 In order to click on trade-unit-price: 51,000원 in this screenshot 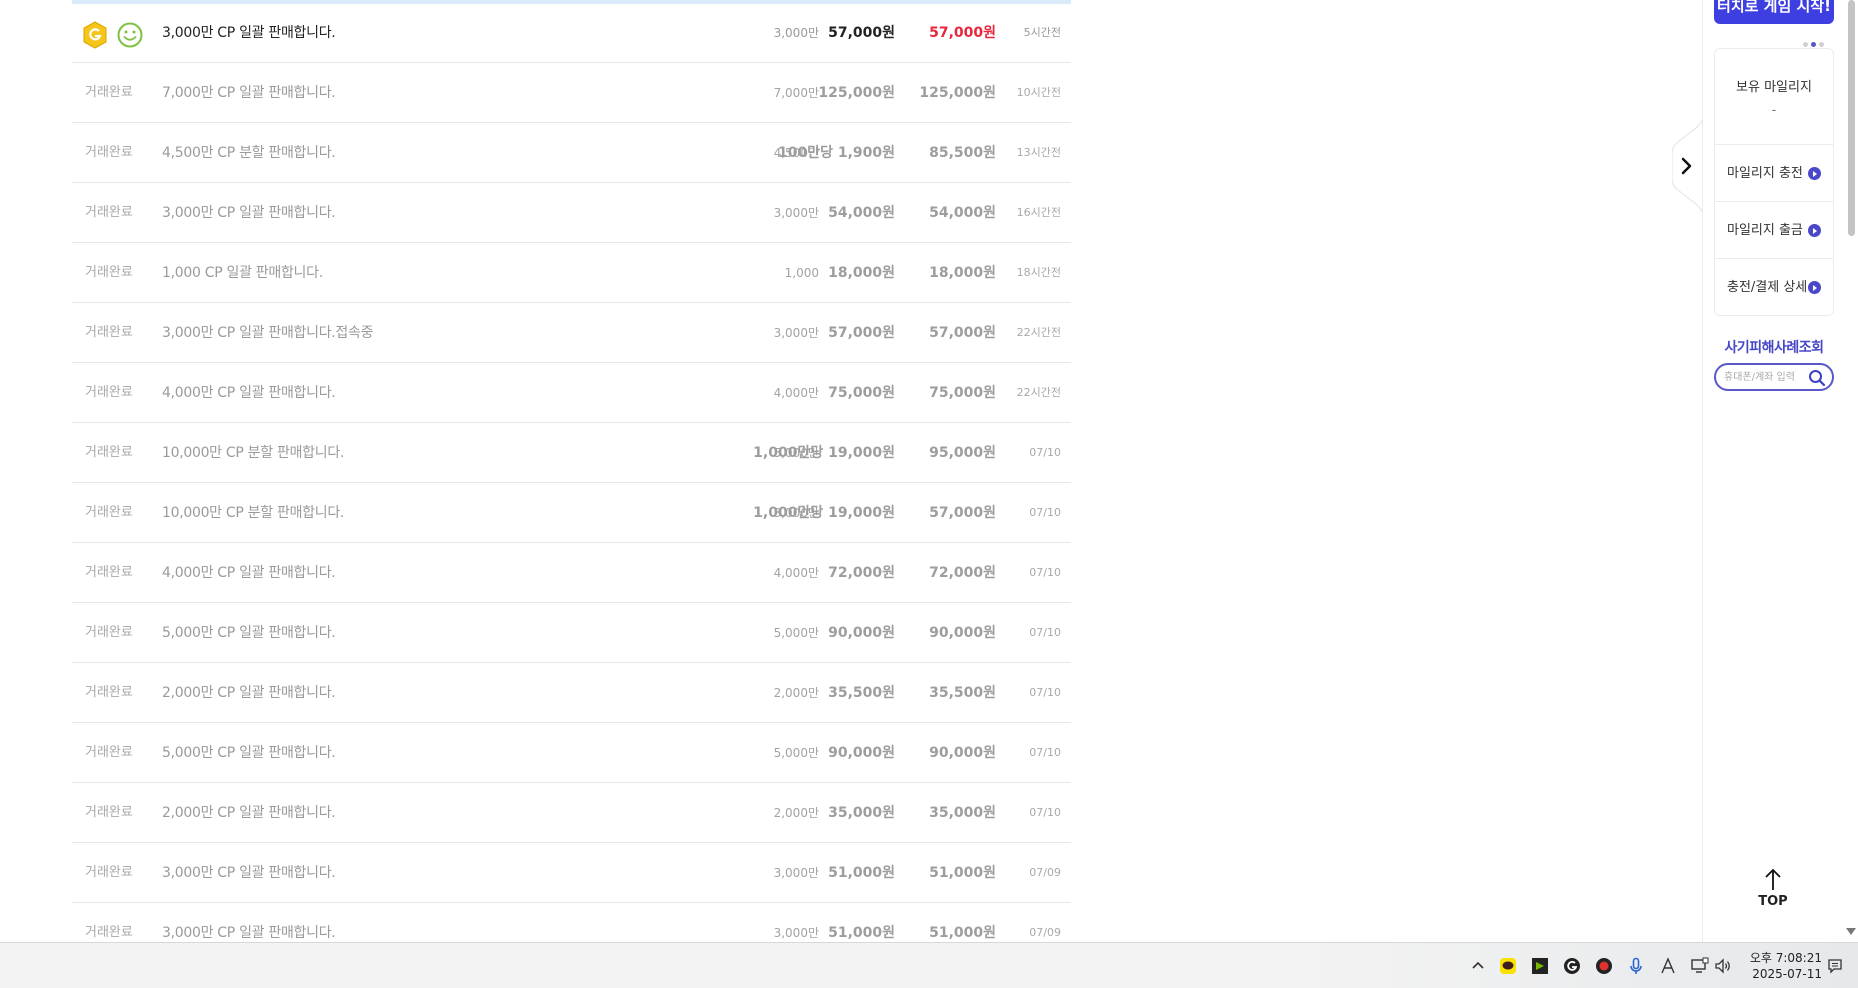, I will do `click(861, 873)`.